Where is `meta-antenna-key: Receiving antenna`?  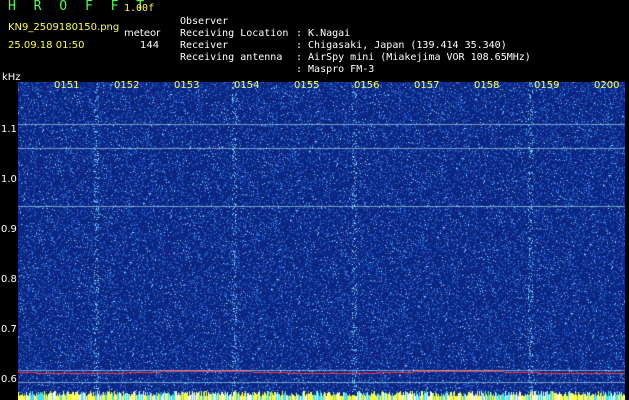
meta-antenna-key: Receiving antenna is located at coordinates (231, 57).